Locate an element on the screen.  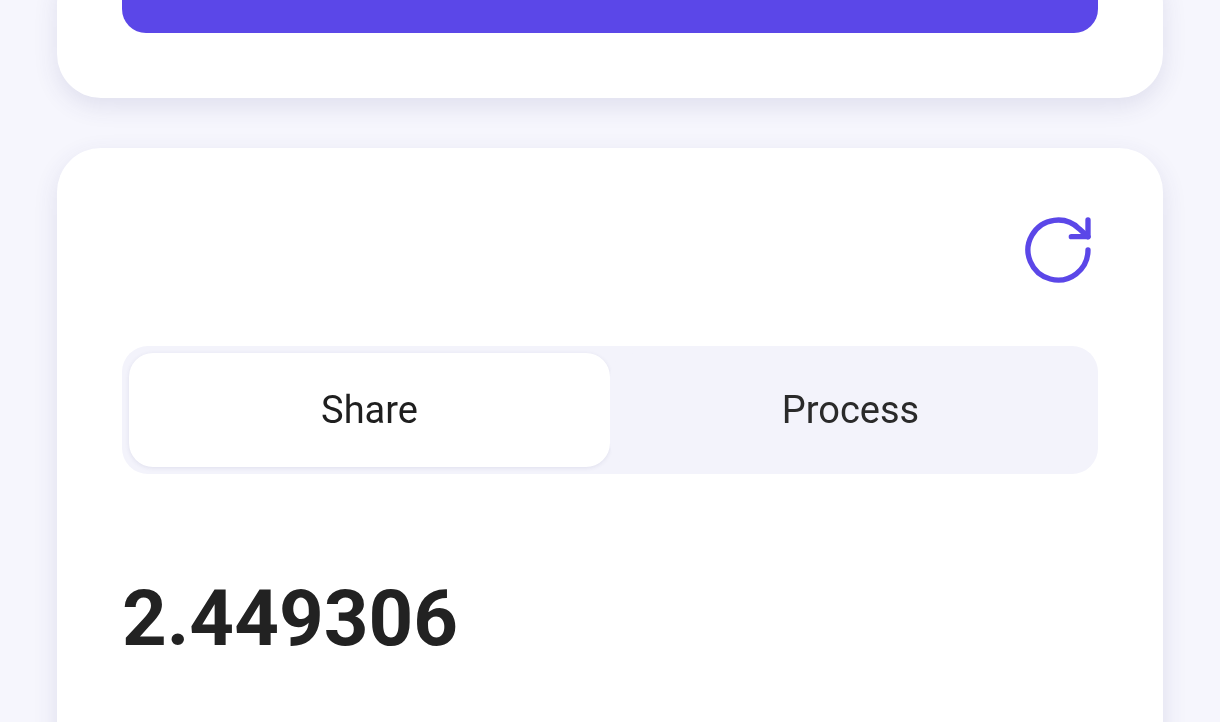
balance-value: 2.449306 is located at coordinates (290, 619).